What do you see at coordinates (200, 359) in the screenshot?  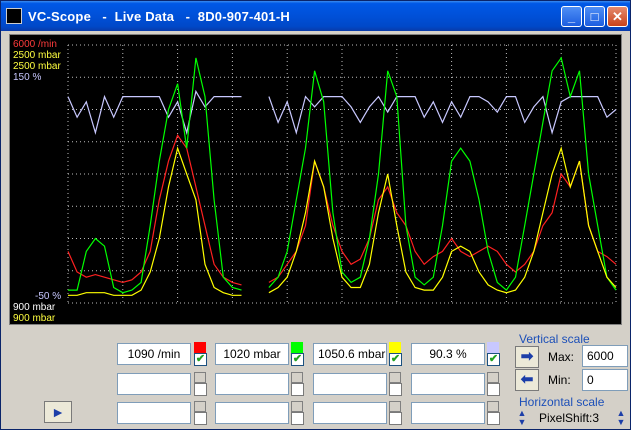 I see `channel-checkbox-rpm: ✔` at bounding box center [200, 359].